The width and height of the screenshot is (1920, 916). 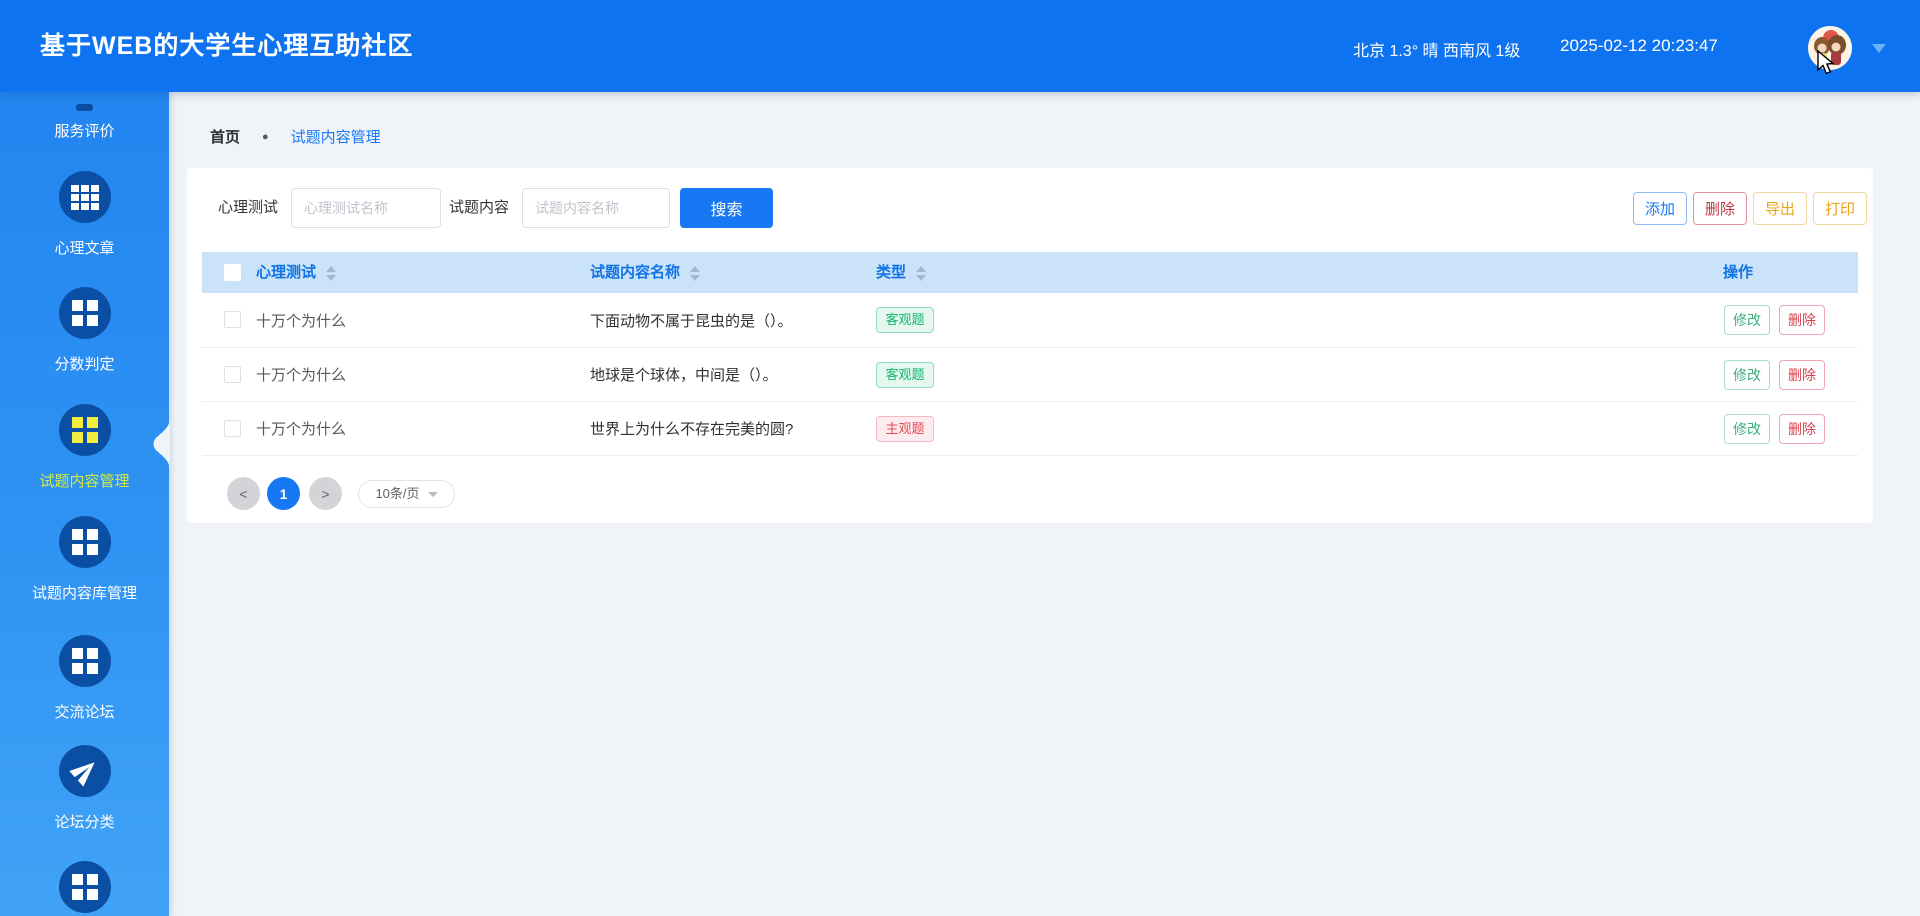 I want to click on user-menu-caret-icon, so click(x=1879, y=48).